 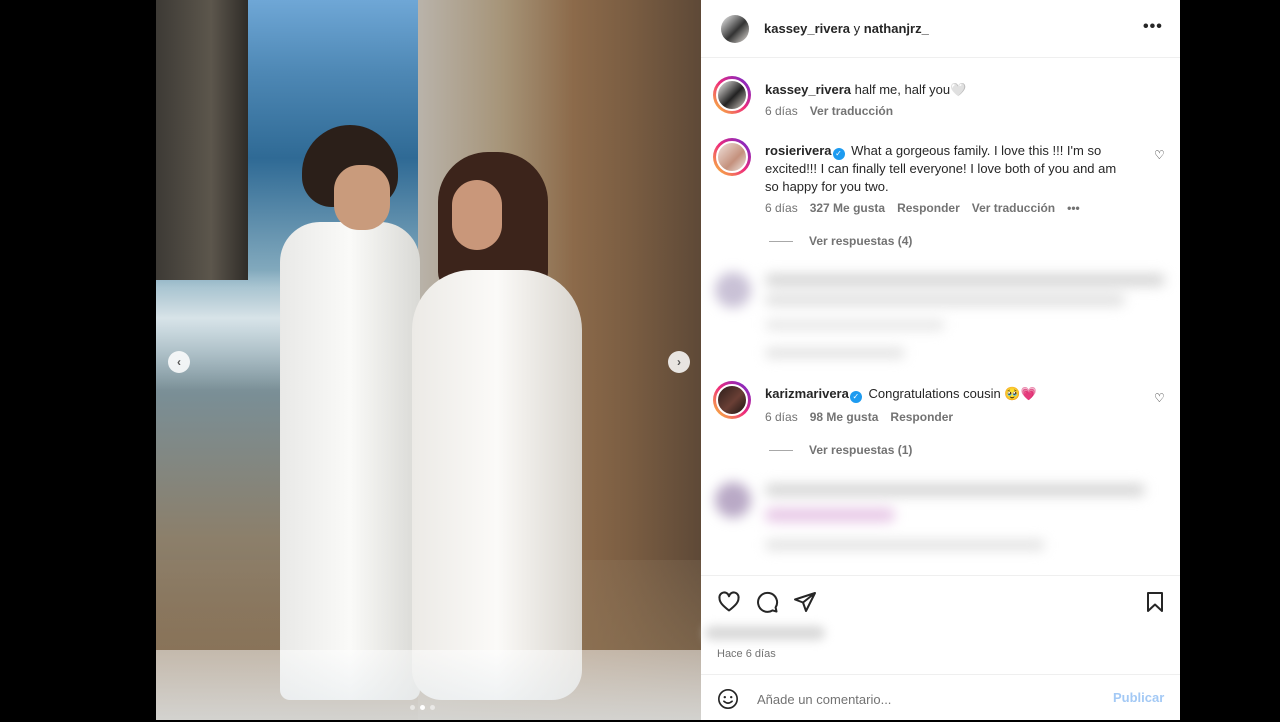 I want to click on author-separator: y, so click(x=857, y=28).